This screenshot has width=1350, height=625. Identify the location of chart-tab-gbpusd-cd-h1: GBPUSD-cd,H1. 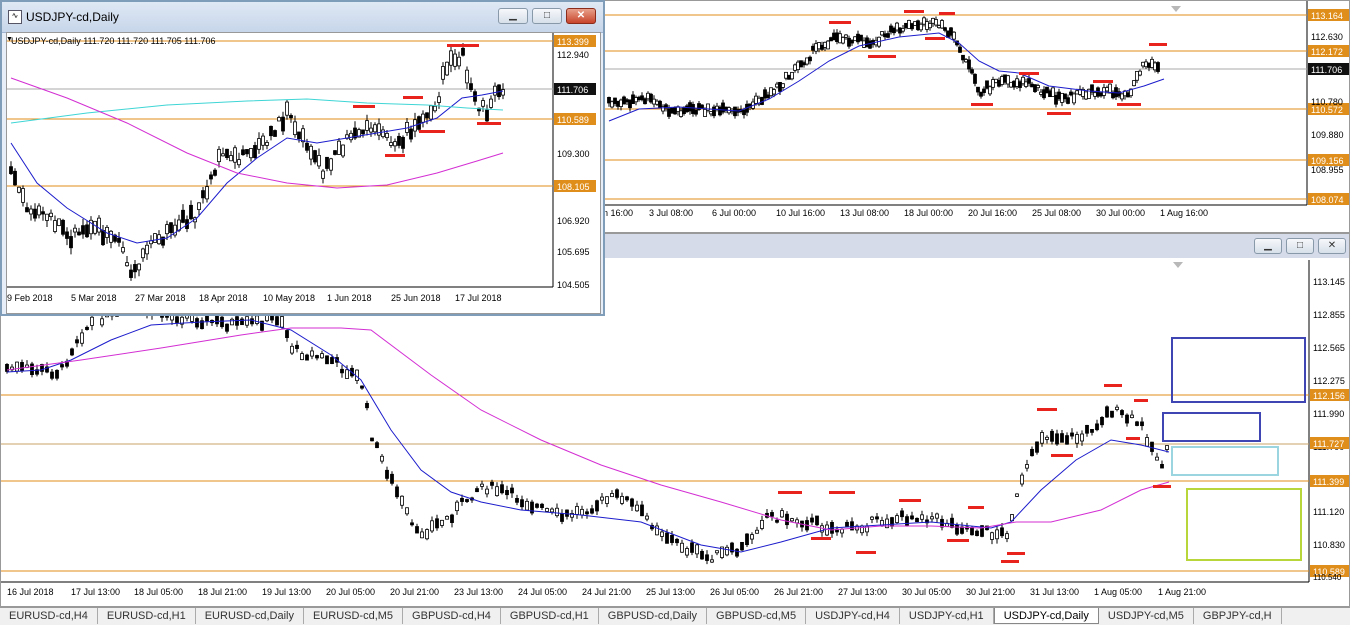
(550, 616).